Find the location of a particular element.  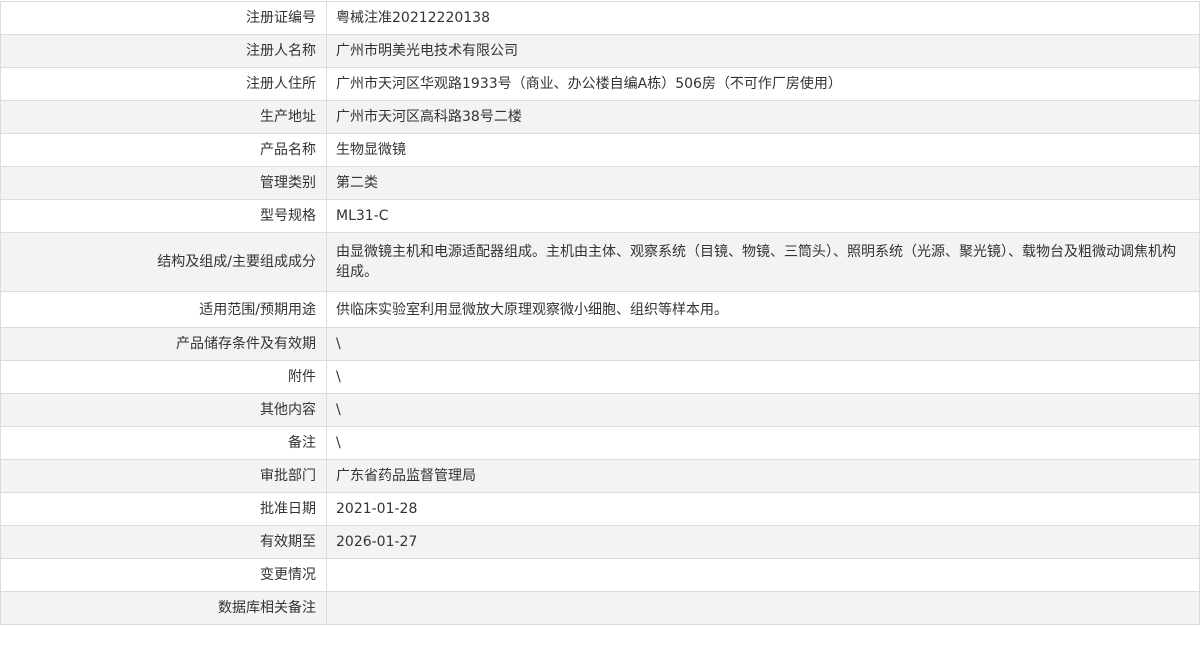

field-label: 备注 is located at coordinates (163, 443).